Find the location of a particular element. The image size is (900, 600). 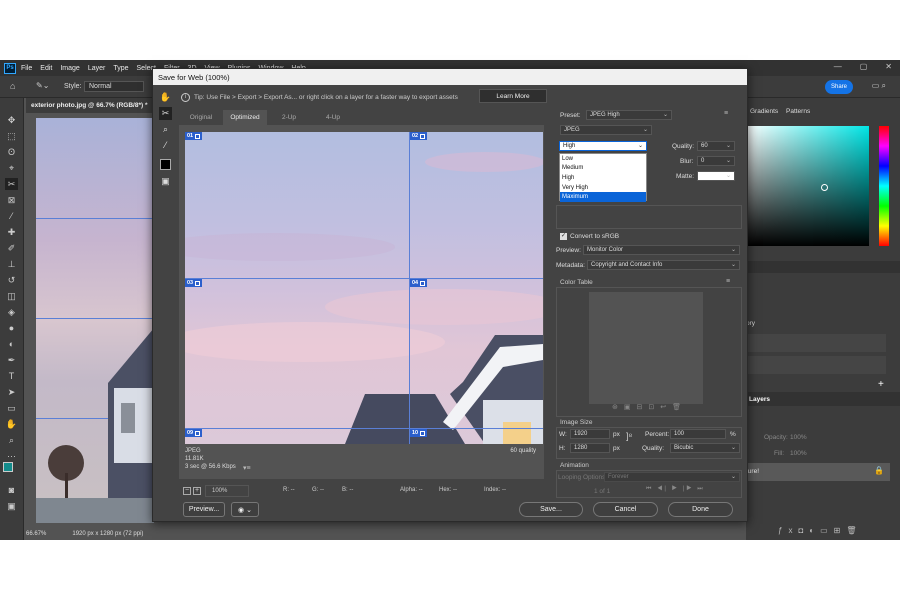

color-picker-cursor is located at coordinates (824, 187).